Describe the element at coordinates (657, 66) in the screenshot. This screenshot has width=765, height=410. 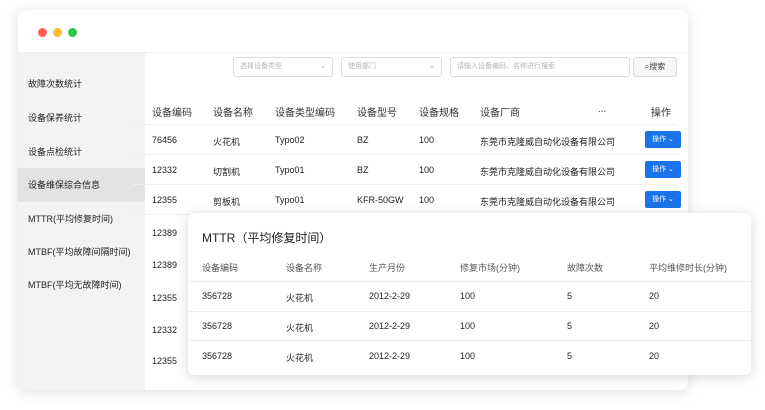
I see `search-button-label: 搜索` at that location.